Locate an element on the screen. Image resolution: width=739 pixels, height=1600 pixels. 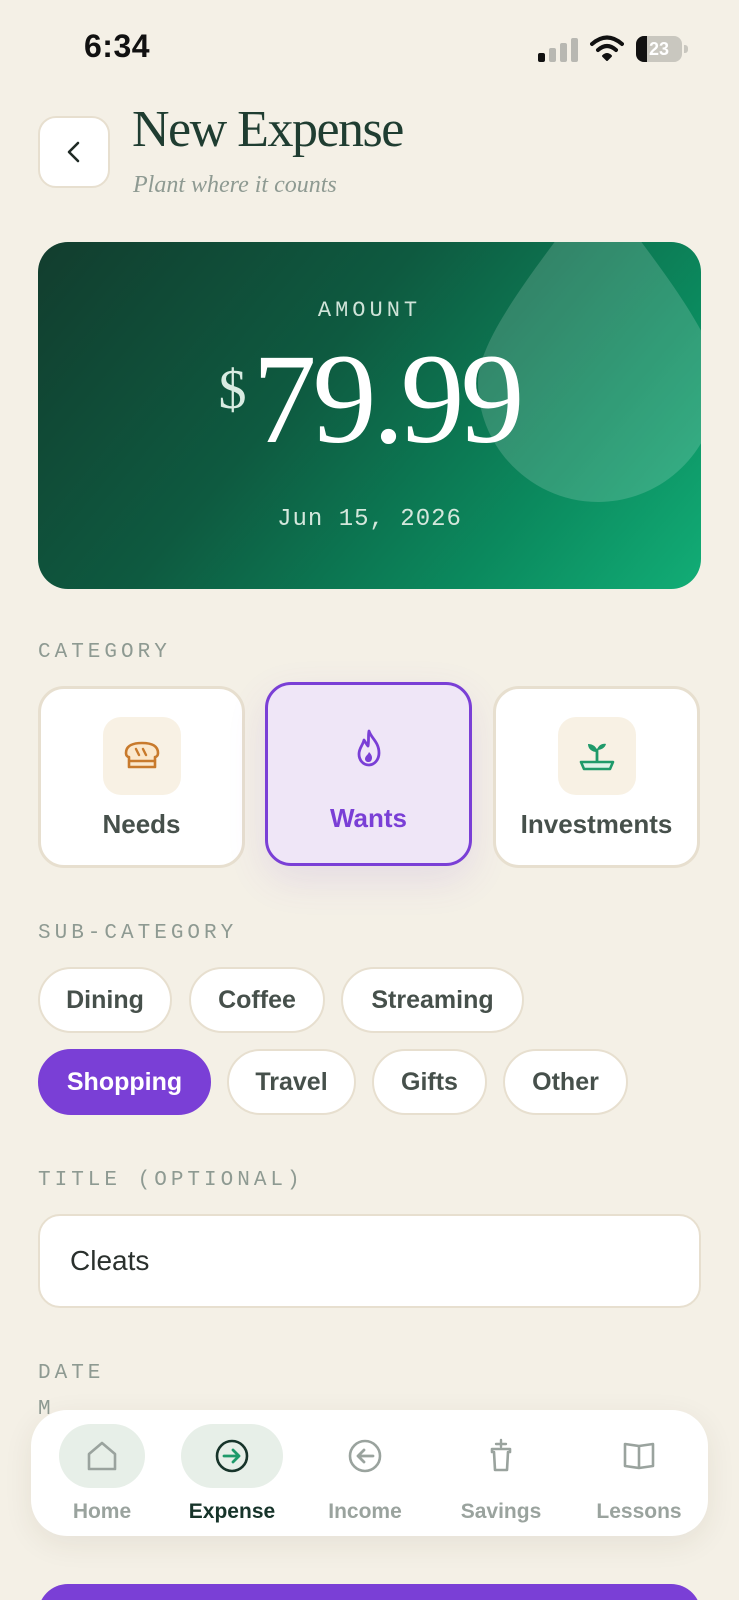
arrow-right-circle-icon is located at coordinates (232, 1456).